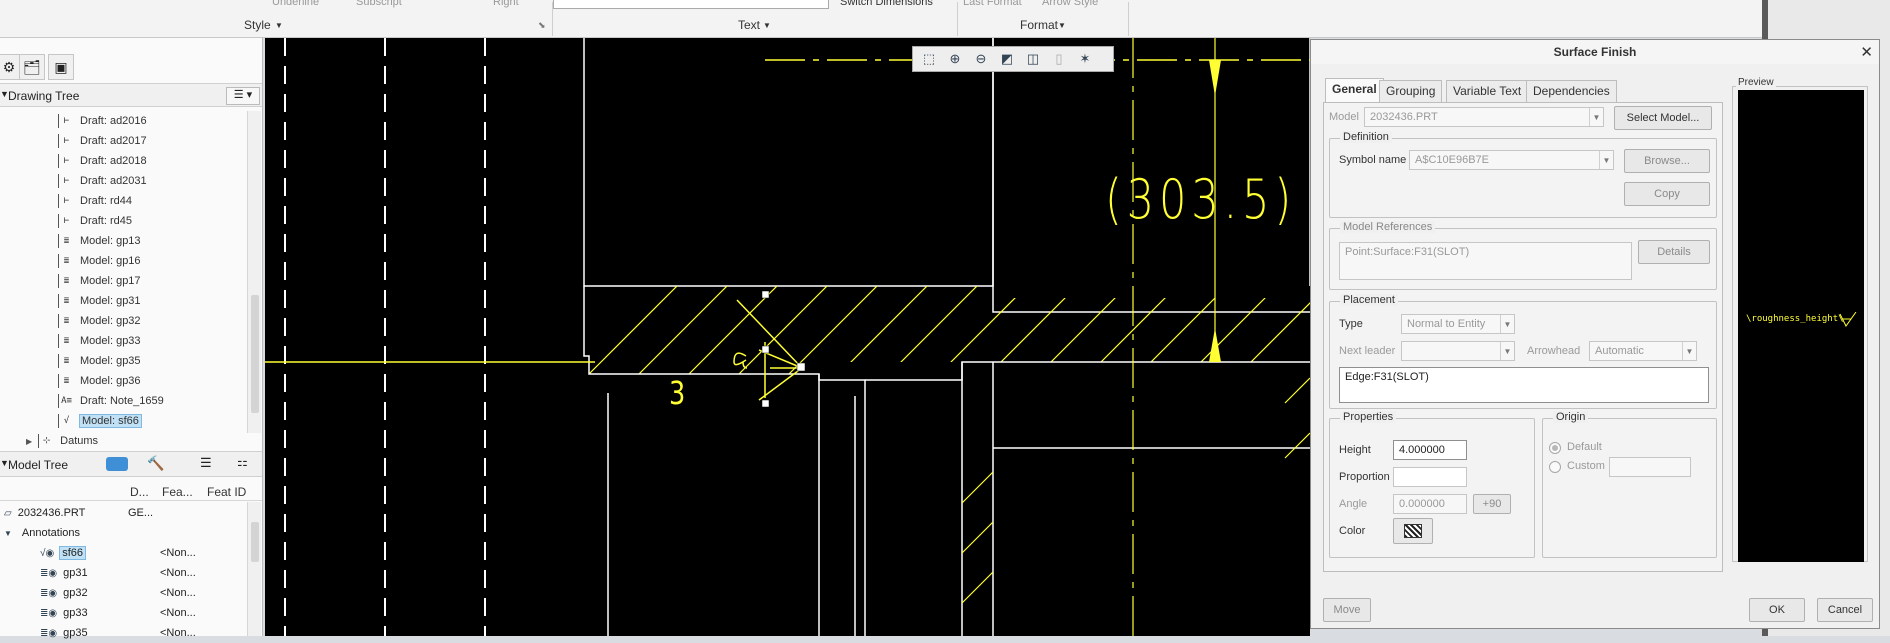 The height and width of the screenshot is (643, 1890). I want to click on drawing-tree-item: ≣ Model: gp36, so click(99, 381).